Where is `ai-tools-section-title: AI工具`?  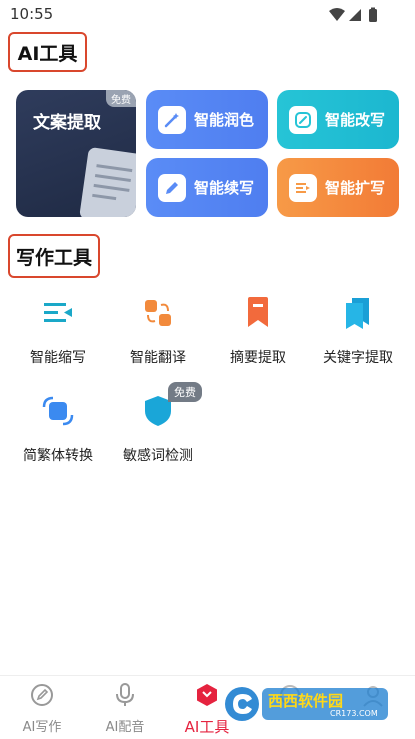 ai-tools-section-title: AI工具 is located at coordinates (47, 52).